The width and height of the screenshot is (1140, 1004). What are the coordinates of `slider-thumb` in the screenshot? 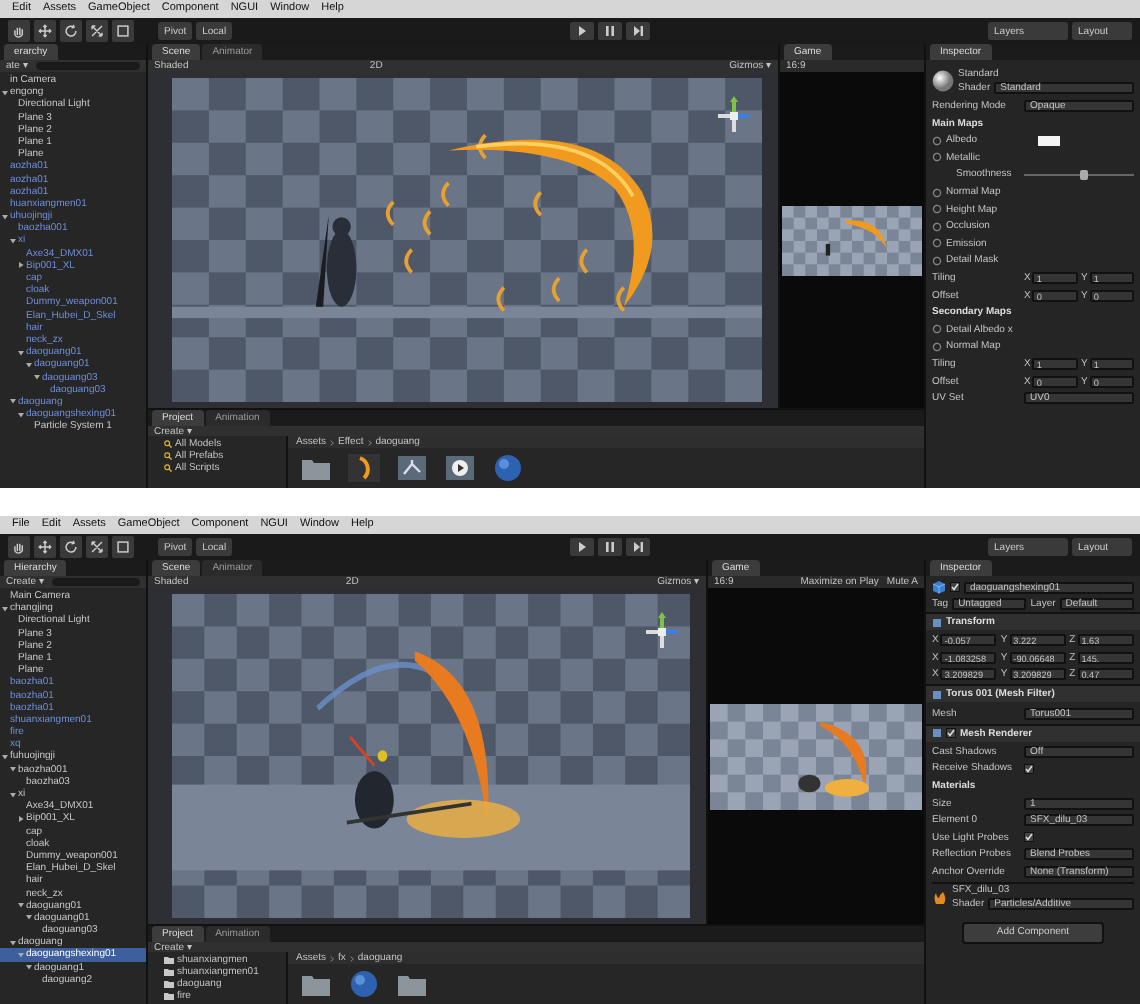 It's located at (1084, 174).